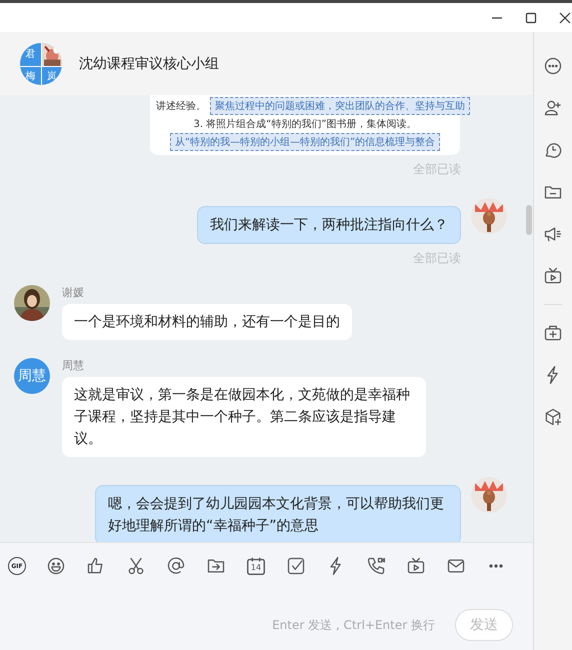  I want to click on annotation-note: 从“特别的我—特别的小组—特别的我们”的信息梳理与整合, so click(305, 142).